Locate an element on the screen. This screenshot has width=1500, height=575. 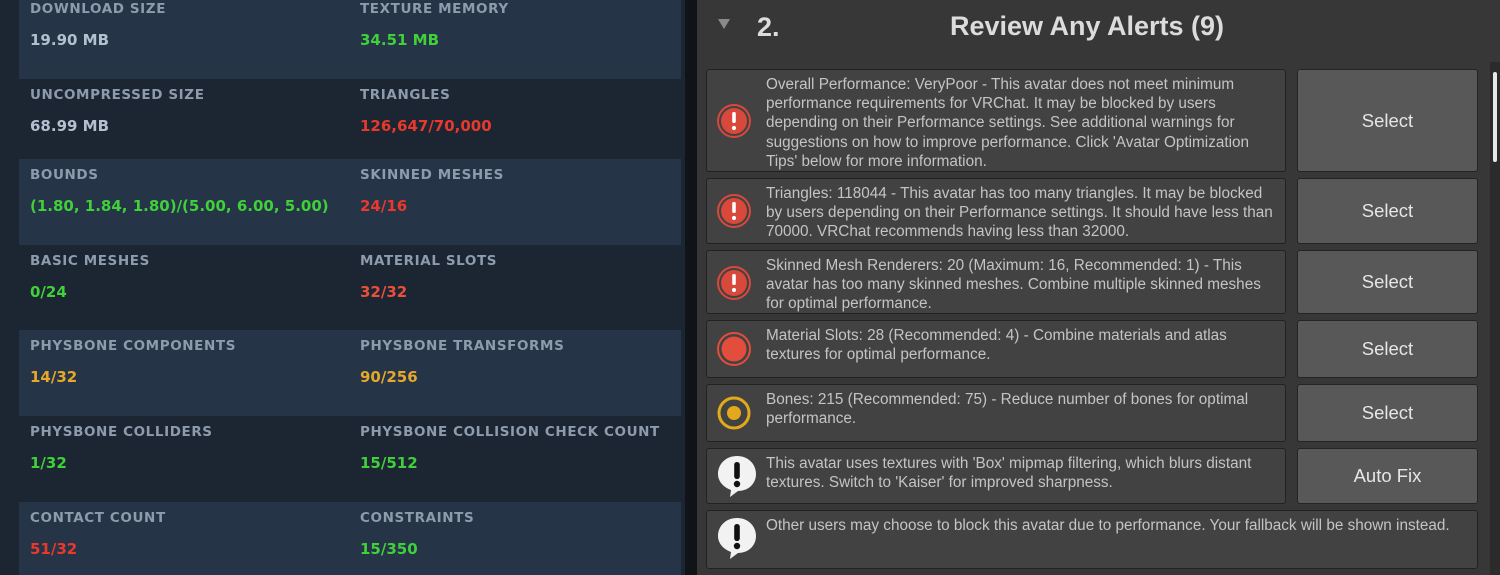
stat-label: TEXTURE MEMORY is located at coordinates (434, 9).